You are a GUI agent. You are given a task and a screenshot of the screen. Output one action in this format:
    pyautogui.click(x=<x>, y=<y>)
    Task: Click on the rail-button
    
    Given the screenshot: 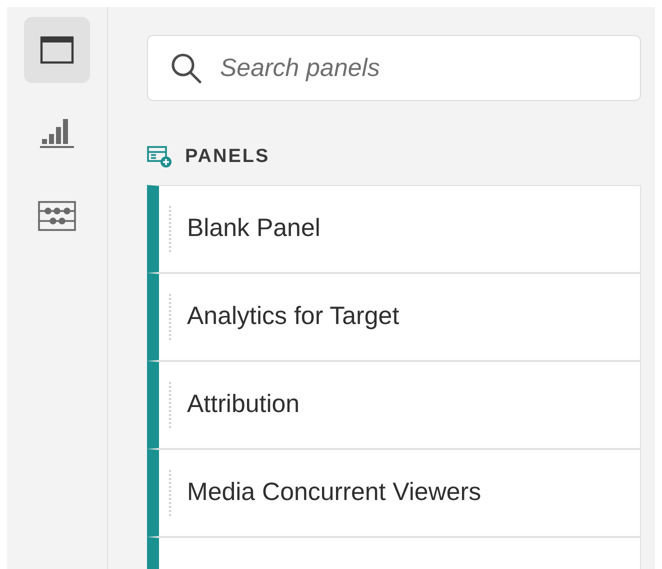 What is the action you would take?
    pyautogui.click(x=57, y=50)
    